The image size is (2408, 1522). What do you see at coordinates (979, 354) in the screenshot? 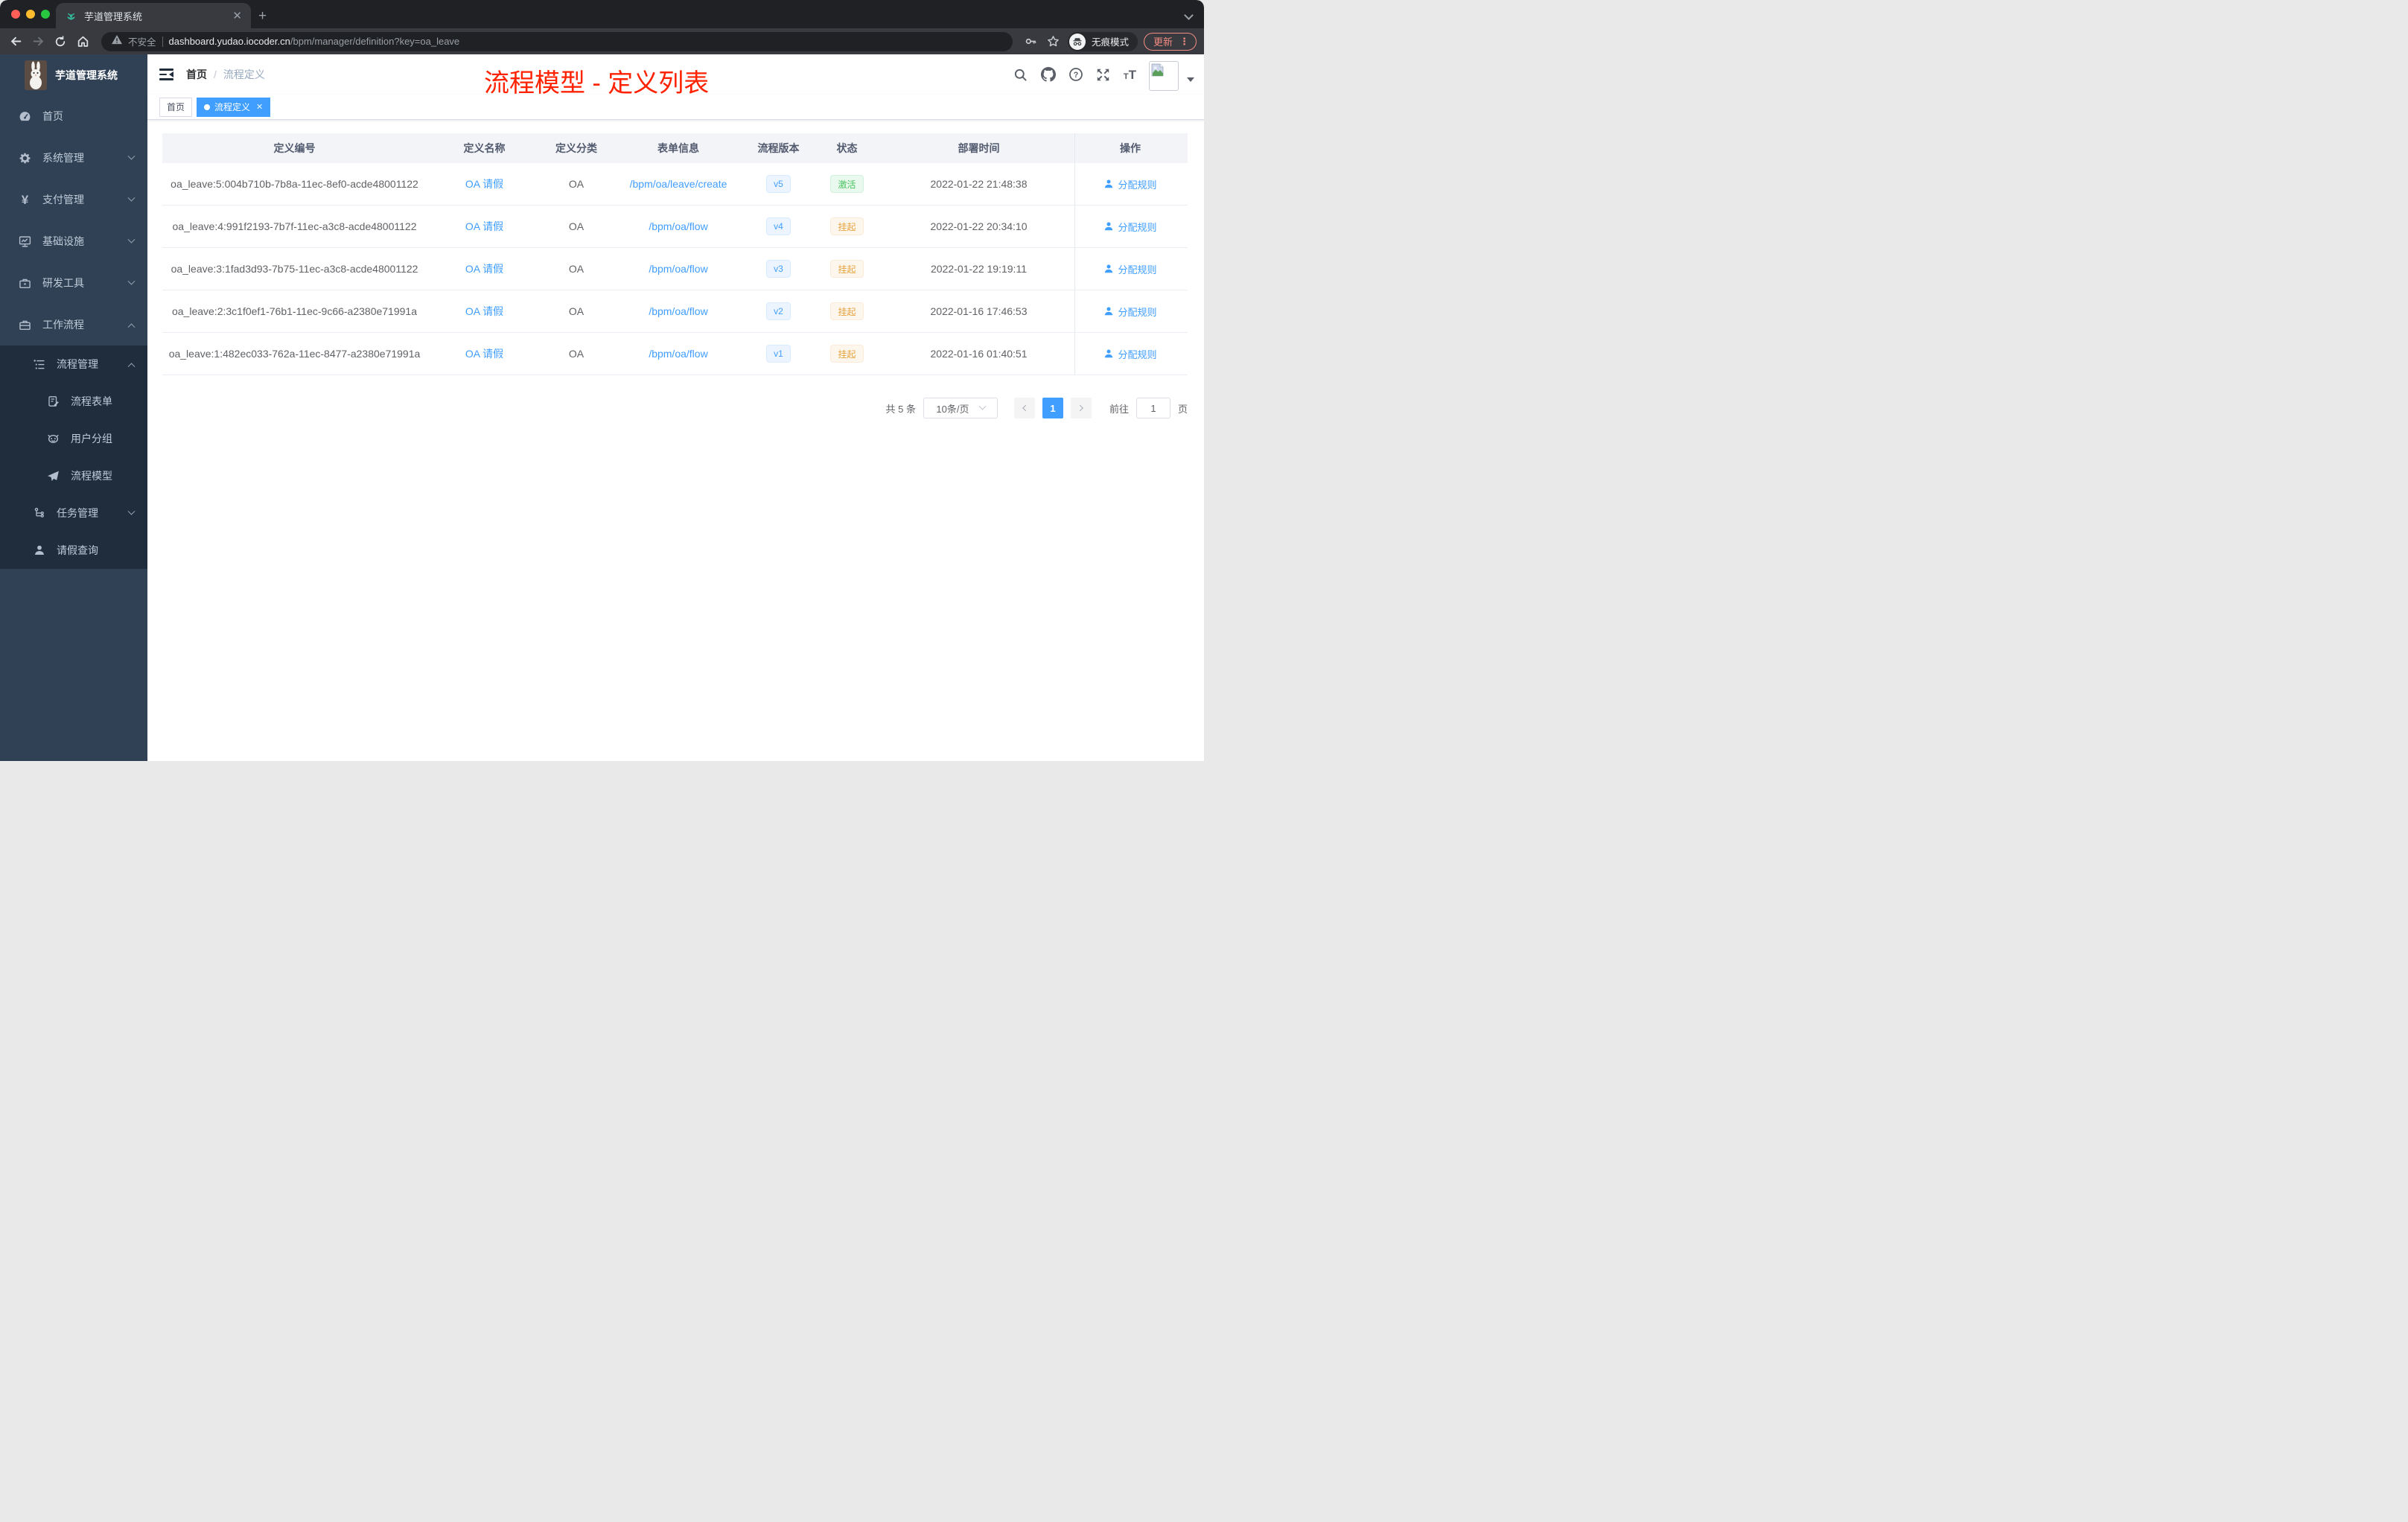
I see `cell-deploy-time: 2022-01-16 01:40:51` at bounding box center [979, 354].